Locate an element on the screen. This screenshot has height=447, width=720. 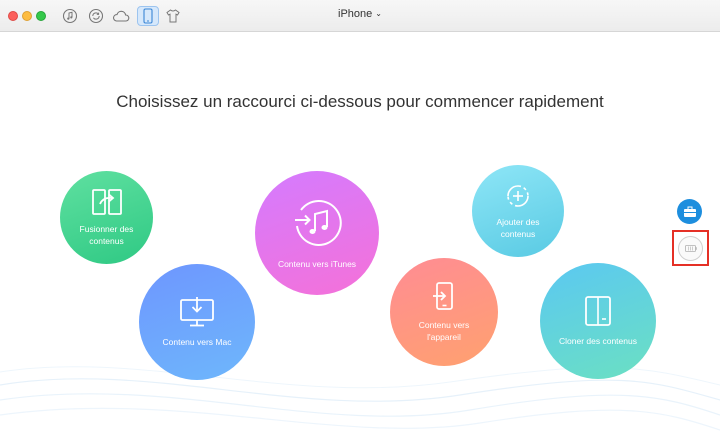
battery-icon is located at coordinates (690, 248).